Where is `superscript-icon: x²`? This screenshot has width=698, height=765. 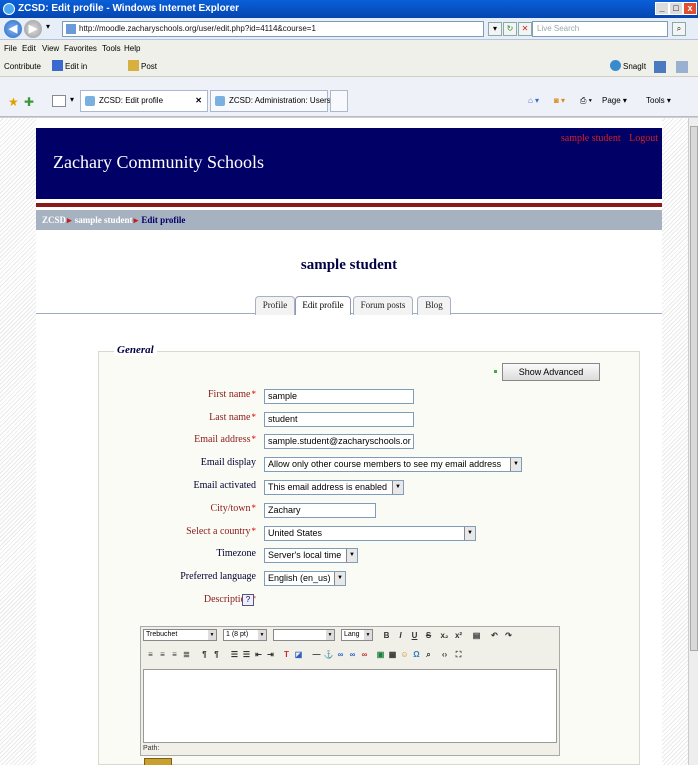 superscript-icon: x² is located at coordinates (458, 635).